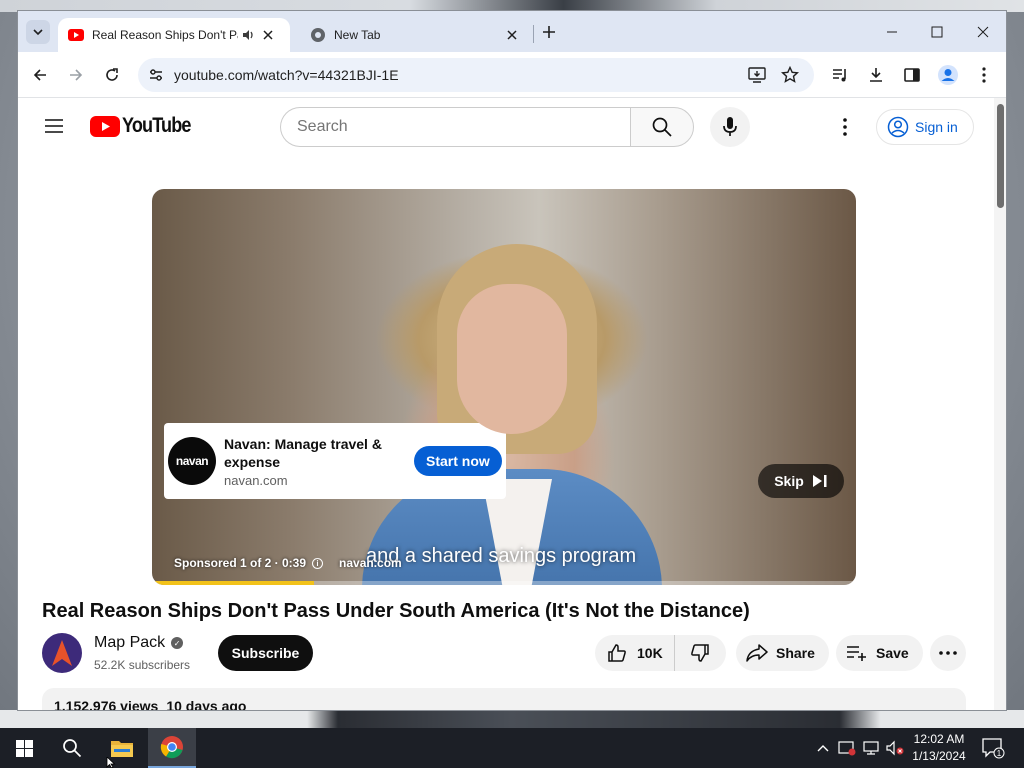  Describe the element at coordinates (130, 642) in the screenshot. I see `channel-name-text: Map Pack` at that location.